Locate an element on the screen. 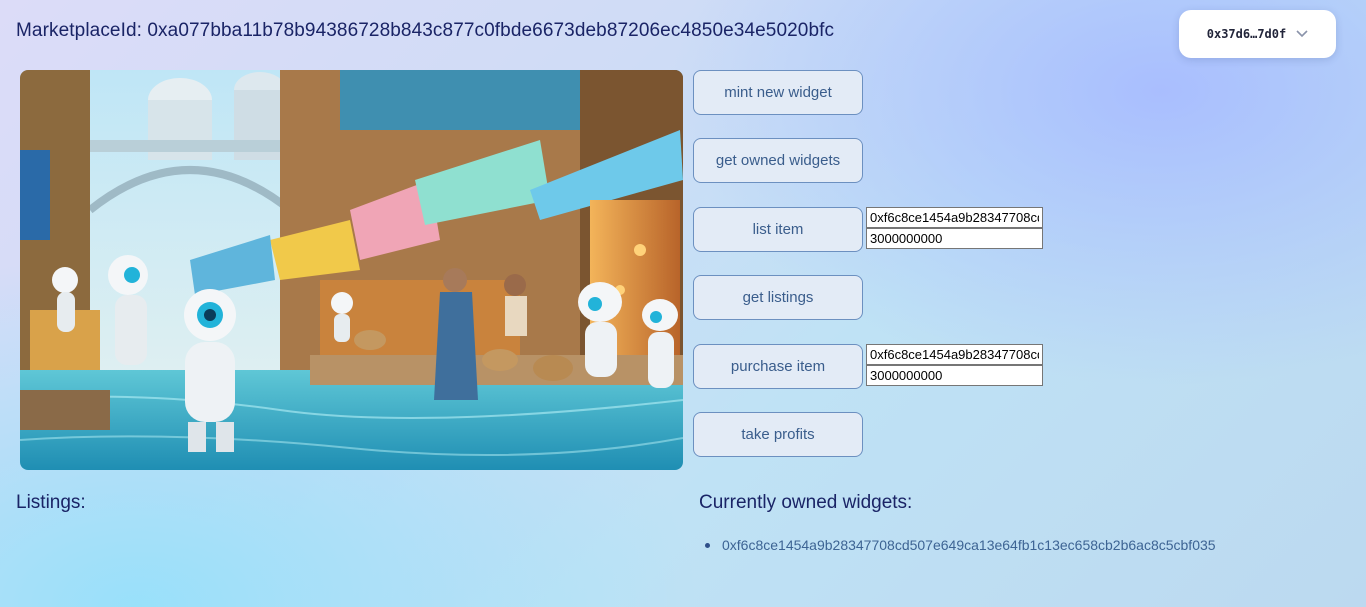 This screenshot has height=607, width=1366. take-profits-button: take profits is located at coordinates (778, 434).